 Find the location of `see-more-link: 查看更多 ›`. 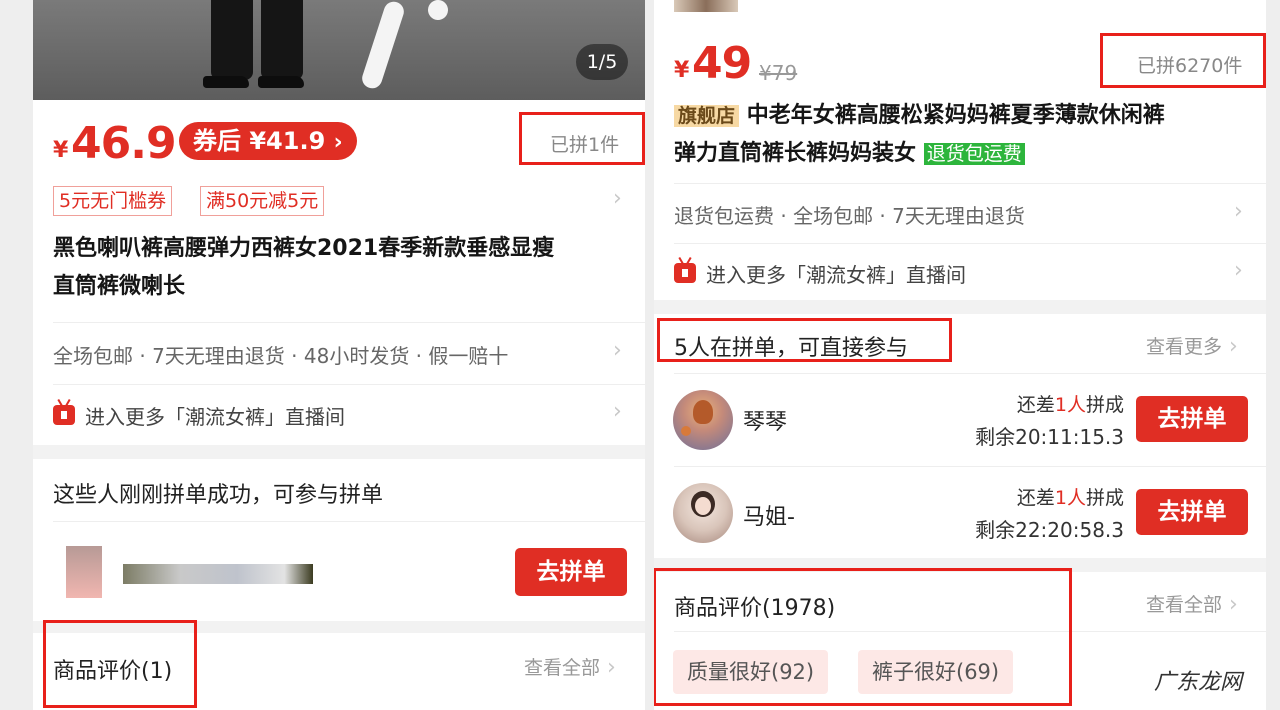

see-more-link: 查看更多 › is located at coordinates (1192, 345).